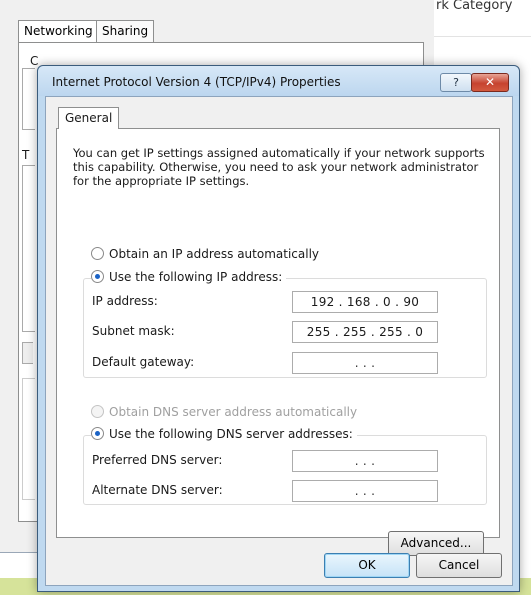  What do you see at coordinates (365, 302) in the screenshot?
I see `ip-address-input: 192 . 168 . 0 . 90` at bounding box center [365, 302].